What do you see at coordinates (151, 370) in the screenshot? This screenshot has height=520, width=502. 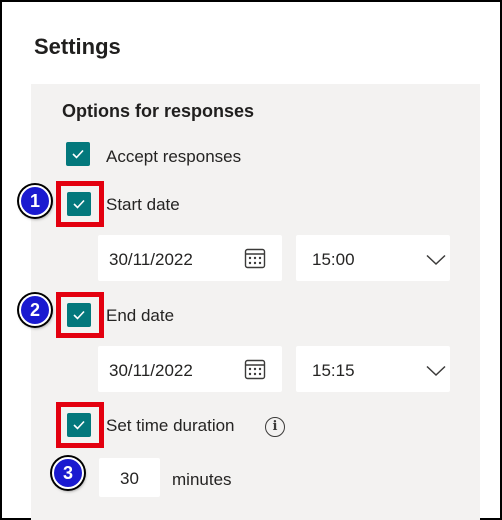 I see `end-date-value: 30/11/2022` at bounding box center [151, 370].